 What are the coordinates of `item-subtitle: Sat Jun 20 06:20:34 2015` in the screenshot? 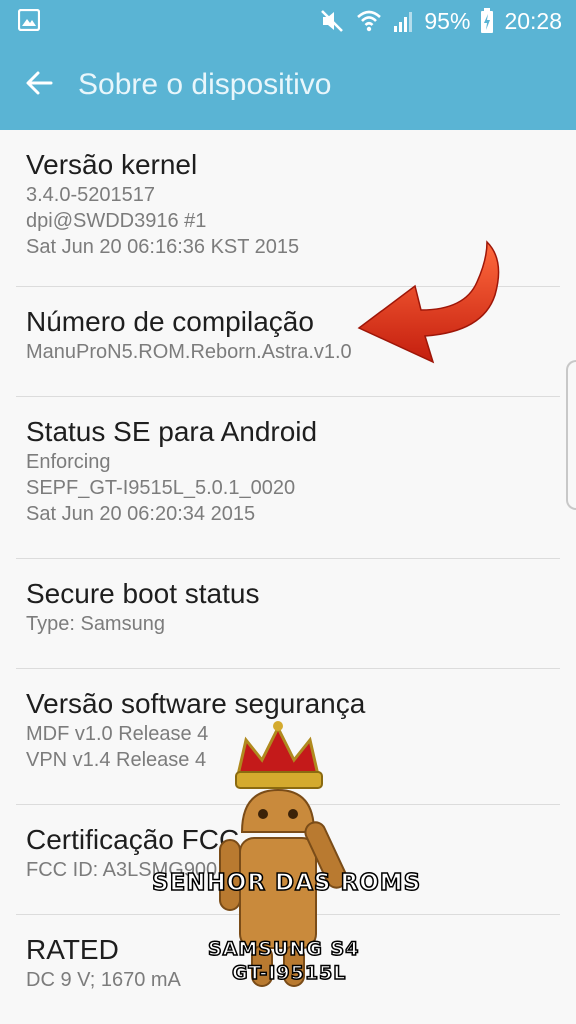 It's located at (141, 514).